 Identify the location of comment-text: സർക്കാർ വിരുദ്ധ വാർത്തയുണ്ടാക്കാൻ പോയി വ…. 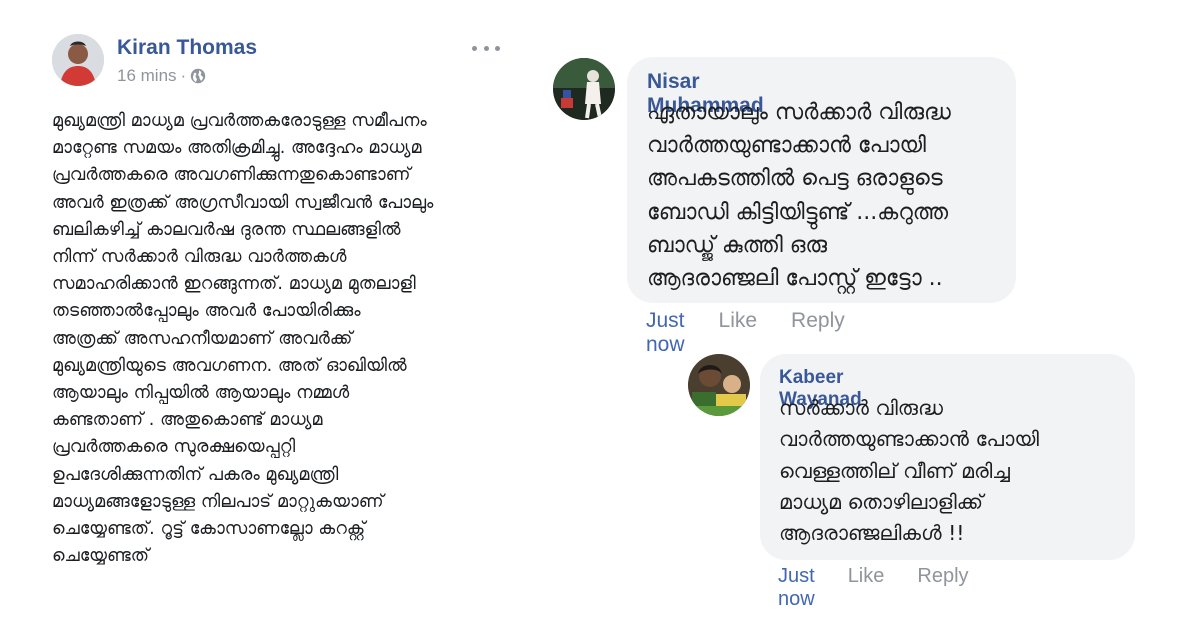
(909, 471).